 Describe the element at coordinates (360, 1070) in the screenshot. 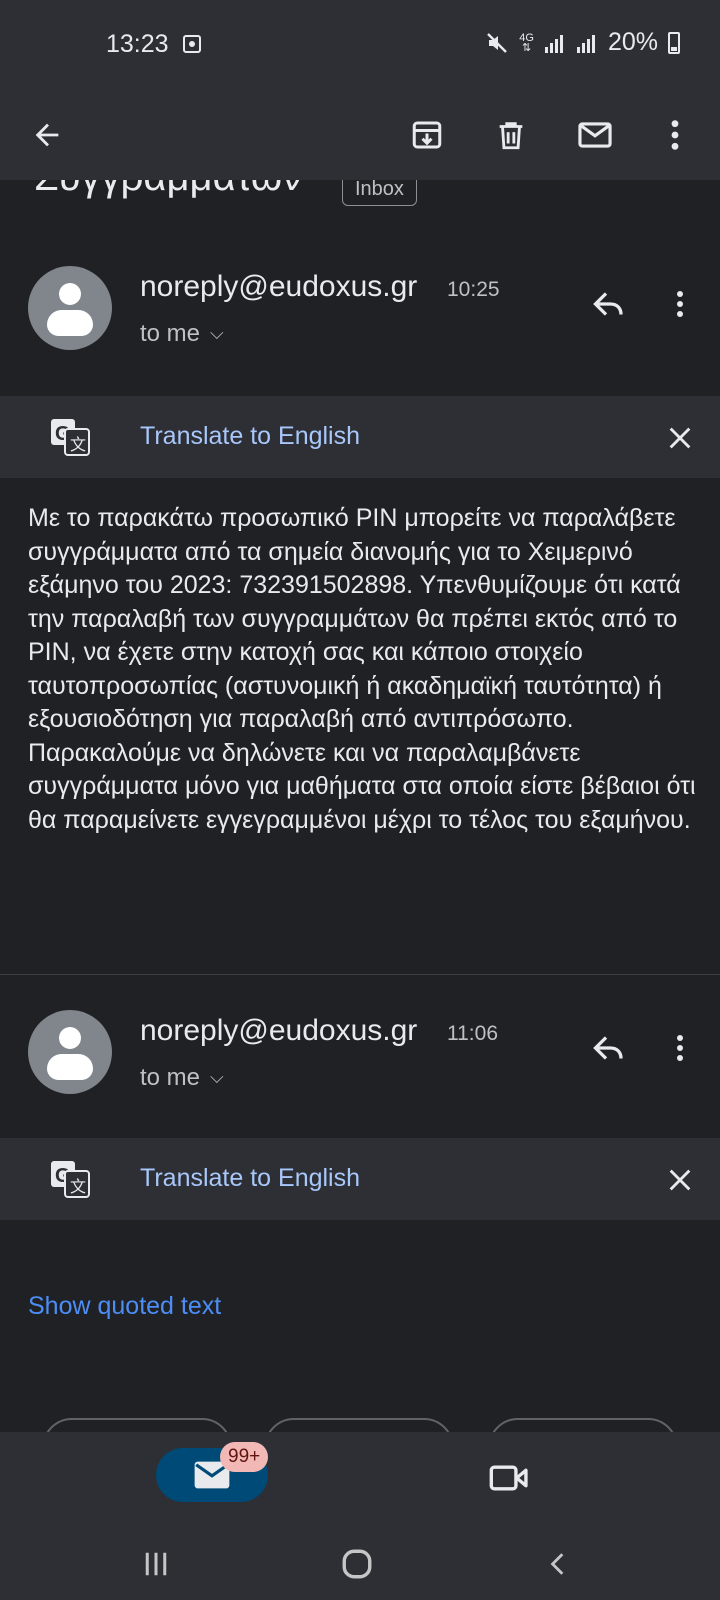

I see `message-header: noreply@eudoxus.gr 11:06 to me ⌵` at that location.